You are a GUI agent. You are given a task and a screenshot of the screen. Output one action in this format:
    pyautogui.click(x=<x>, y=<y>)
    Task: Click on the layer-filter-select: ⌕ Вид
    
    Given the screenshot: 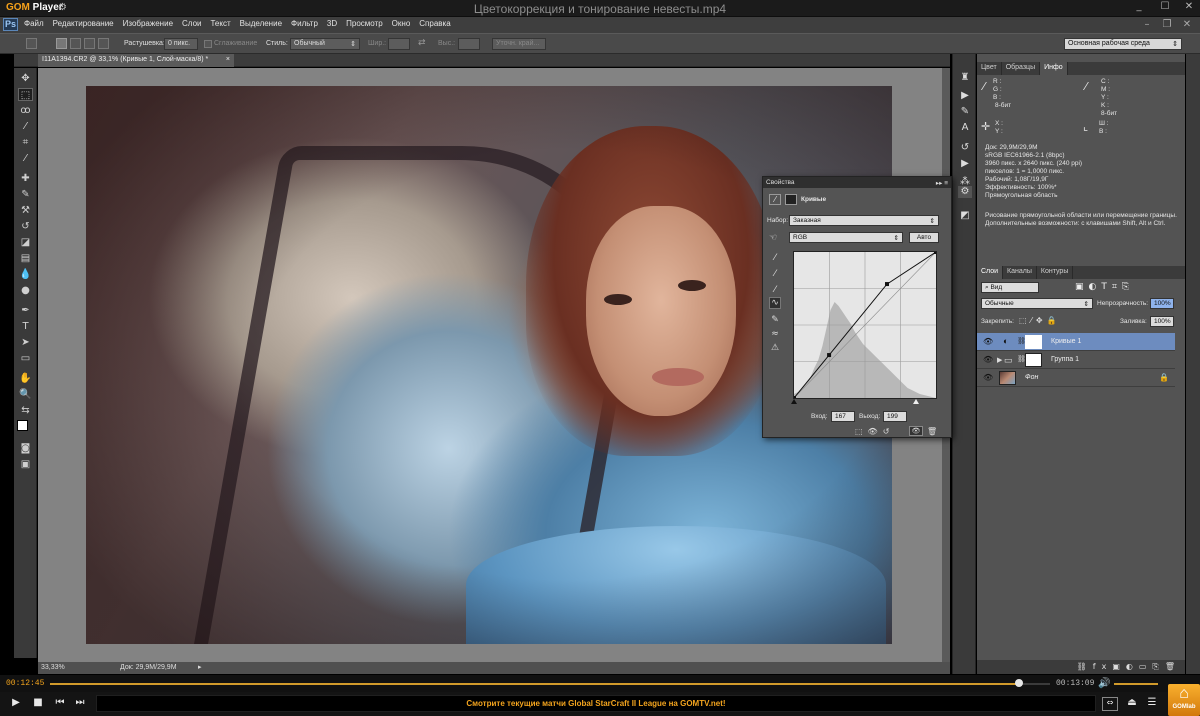 What is the action you would take?
    pyautogui.click(x=1010, y=287)
    